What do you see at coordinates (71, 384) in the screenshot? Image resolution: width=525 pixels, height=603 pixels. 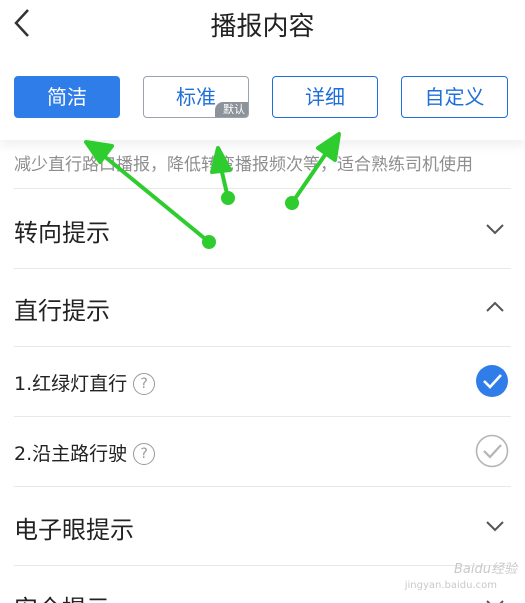 I see `item-label: 1.红绿灯直行` at bounding box center [71, 384].